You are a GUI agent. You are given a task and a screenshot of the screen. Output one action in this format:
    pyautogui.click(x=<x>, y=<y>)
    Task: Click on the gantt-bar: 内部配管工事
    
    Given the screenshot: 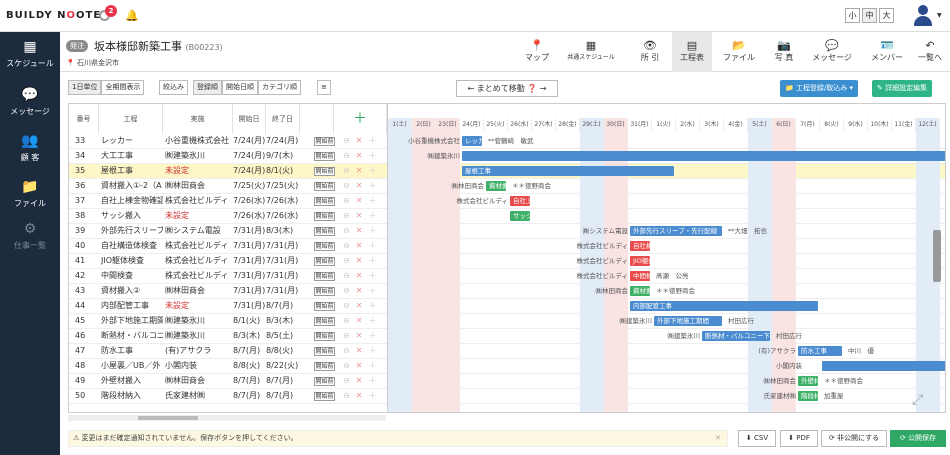 What is the action you would take?
    pyautogui.click(x=724, y=306)
    